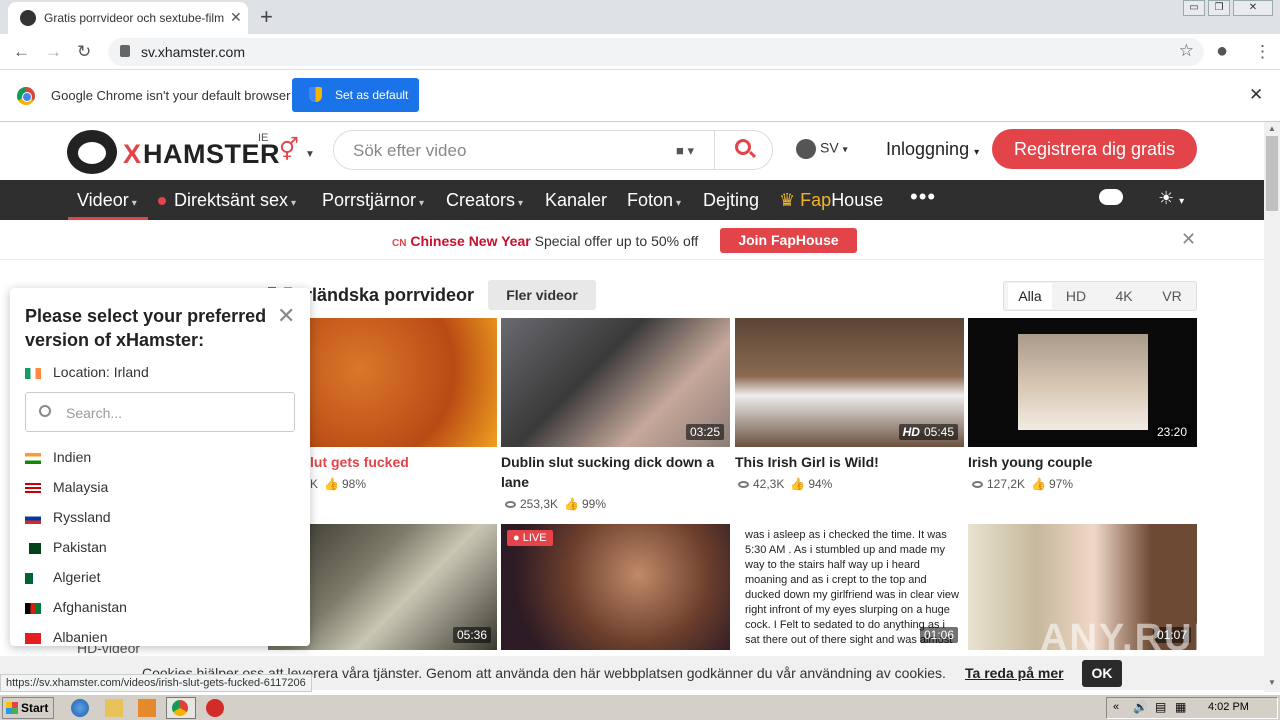  Describe the element at coordinates (1194, 8) in the screenshot. I see `minimize-button: ▭` at that location.